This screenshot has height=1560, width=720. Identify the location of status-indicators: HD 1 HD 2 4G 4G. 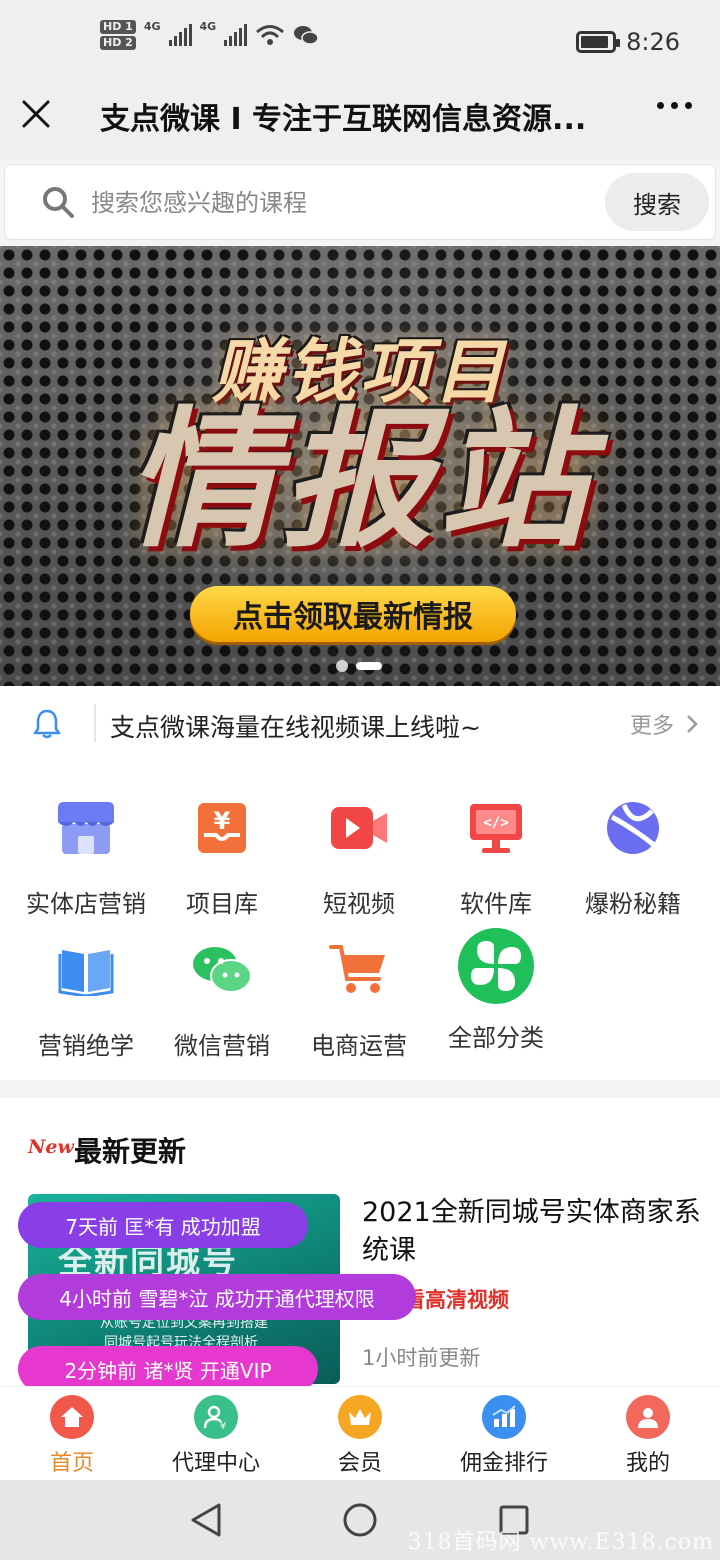
(209, 35).